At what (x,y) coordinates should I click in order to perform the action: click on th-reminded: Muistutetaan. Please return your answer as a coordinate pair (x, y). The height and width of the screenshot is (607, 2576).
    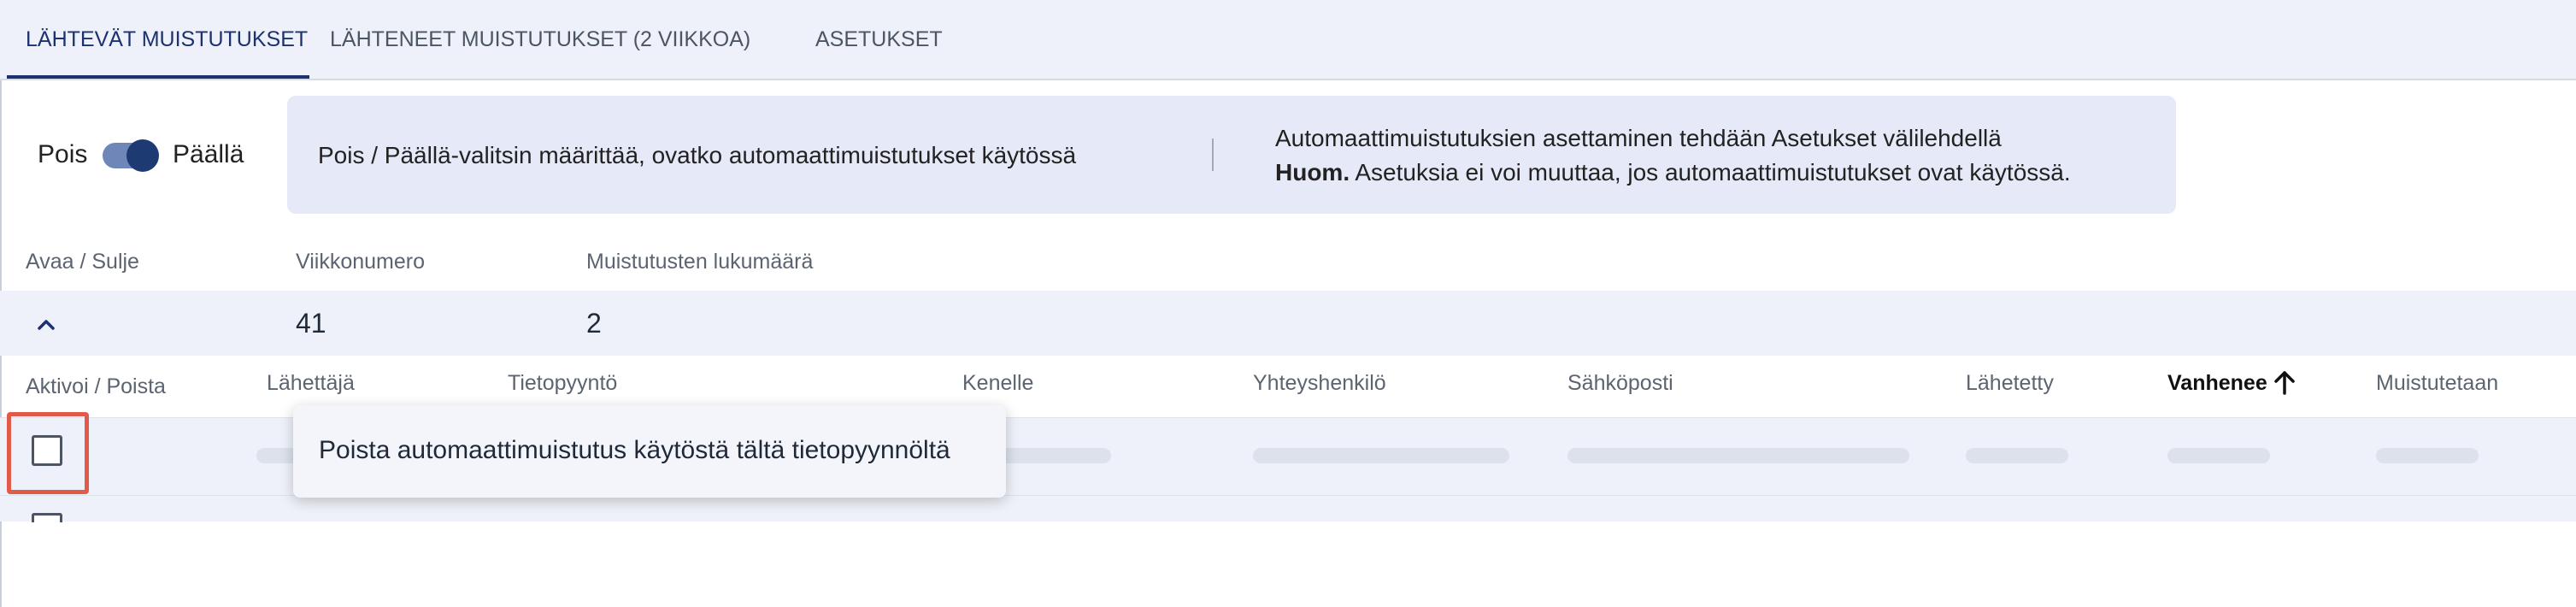
    Looking at the image, I should click on (2437, 383).